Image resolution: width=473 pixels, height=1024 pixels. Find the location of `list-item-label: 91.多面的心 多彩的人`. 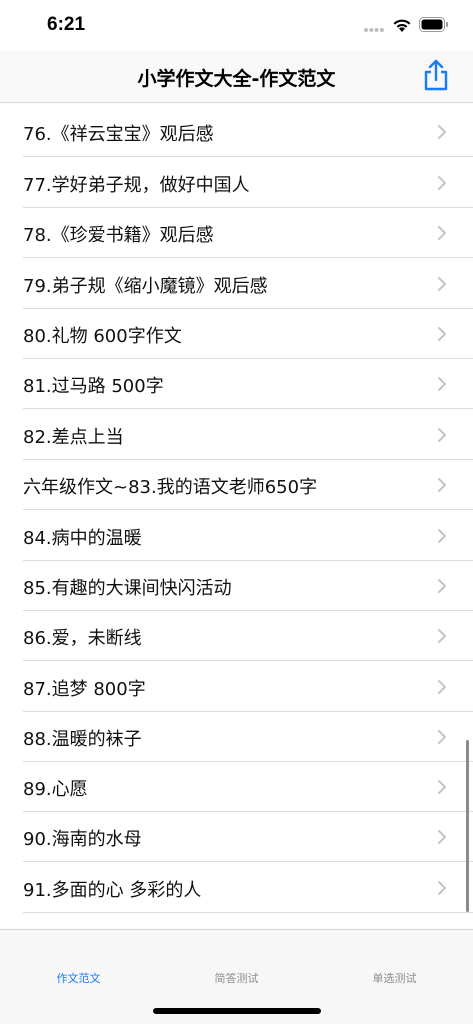

list-item-label: 91.多面的心 多彩的人 is located at coordinates (112, 890).